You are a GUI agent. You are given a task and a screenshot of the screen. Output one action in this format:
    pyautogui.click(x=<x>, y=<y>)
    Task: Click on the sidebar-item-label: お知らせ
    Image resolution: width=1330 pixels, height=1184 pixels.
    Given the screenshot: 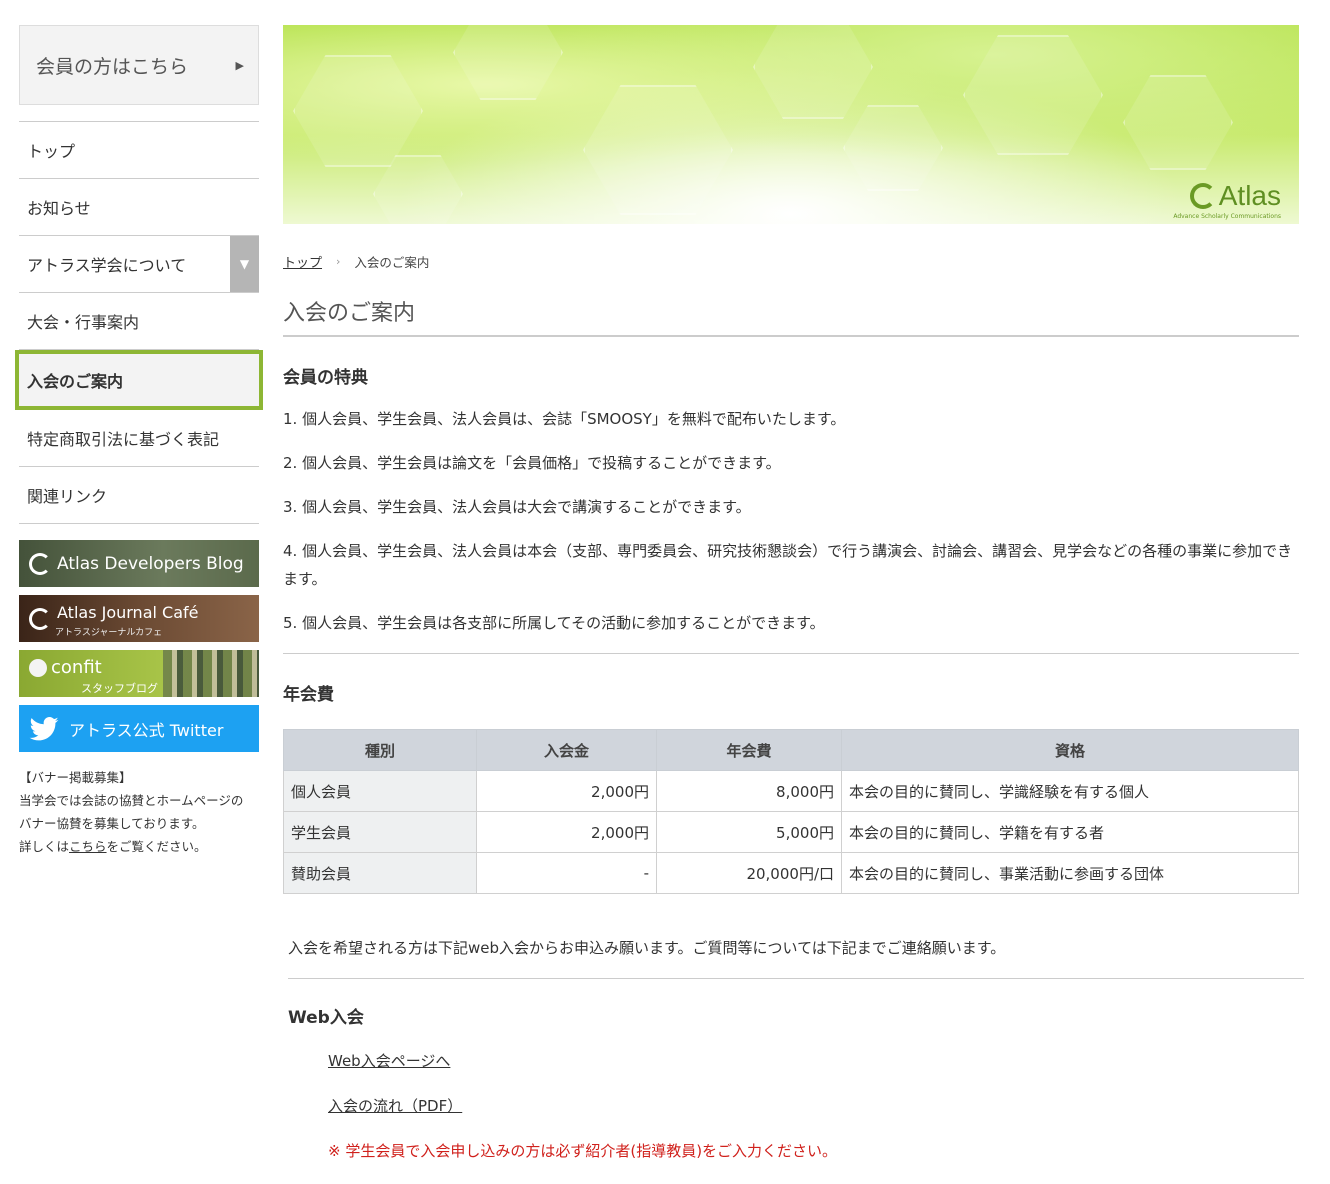 What is the action you would take?
    pyautogui.click(x=59, y=208)
    